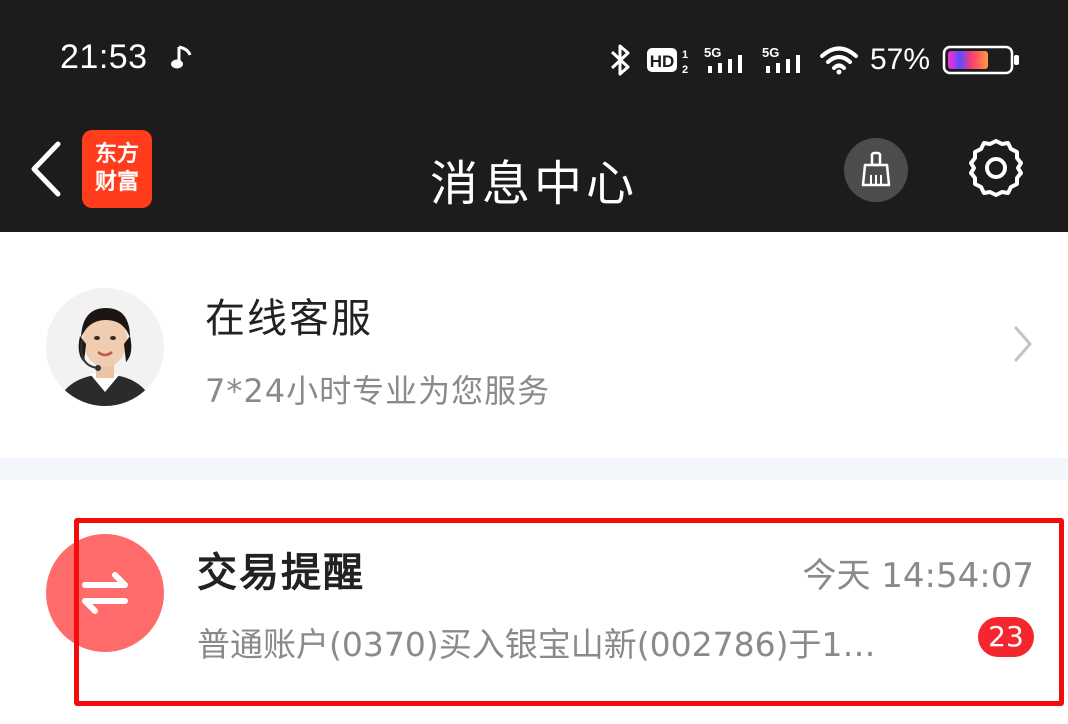 Image resolution: width=1068 pixels, height=724 pixels. I want to click on svg-text: 2, so click(685, 70).